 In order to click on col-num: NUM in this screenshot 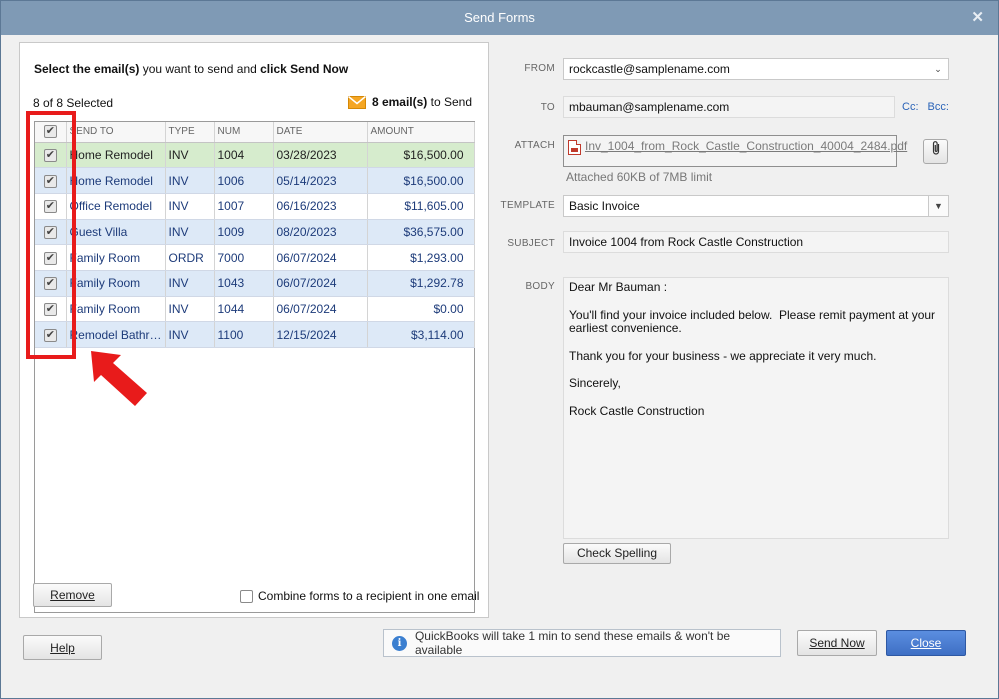, I will do `click(244, 132)`.